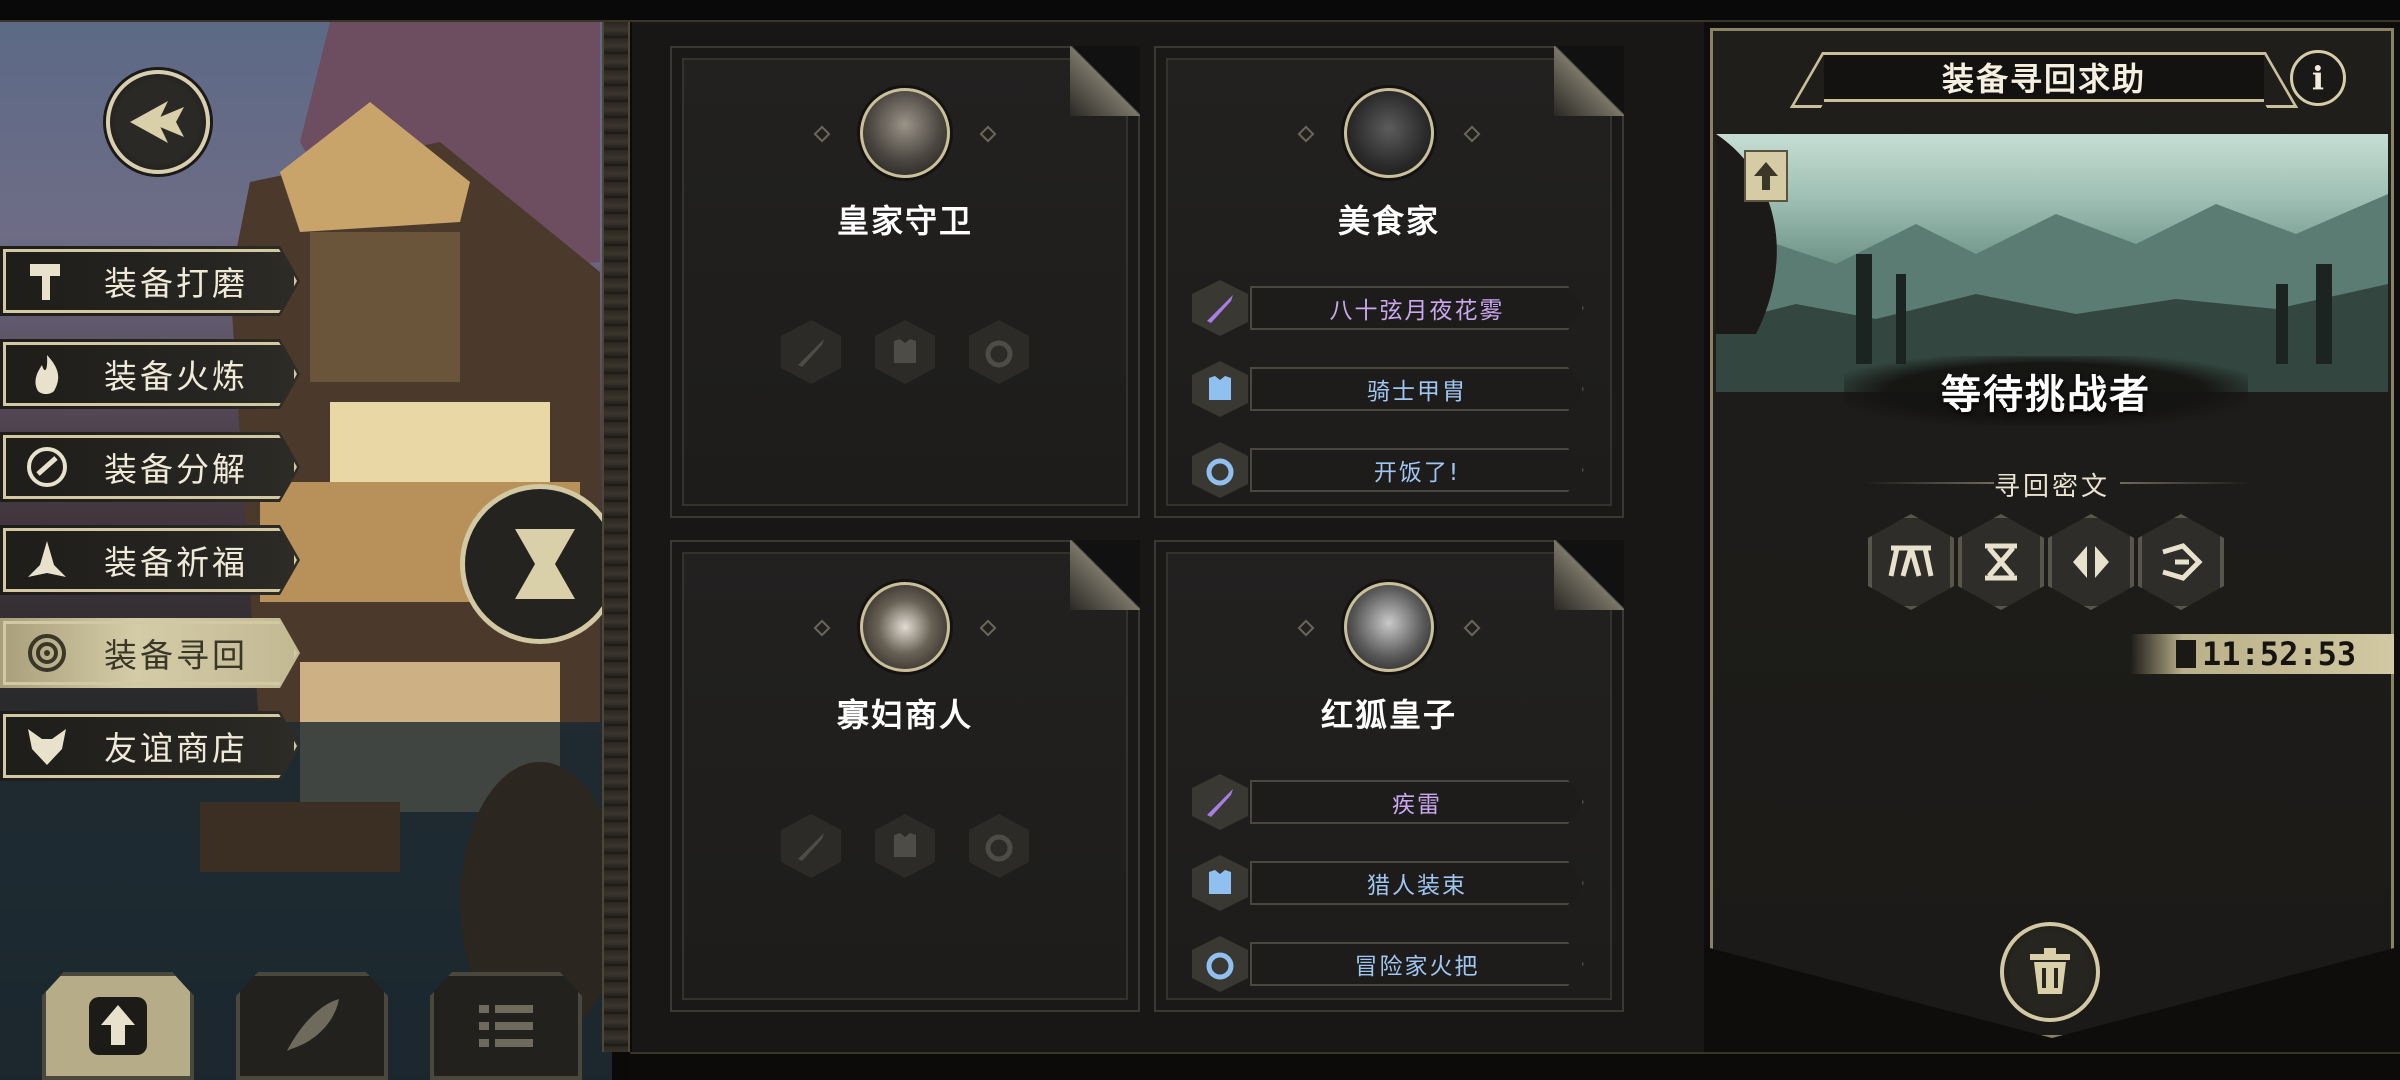 The width and height of the screenshot is (2400, 1080). Describe the element at coordinates (1911, 562) in the screenshot. I see `rune-1-icon` at that location.